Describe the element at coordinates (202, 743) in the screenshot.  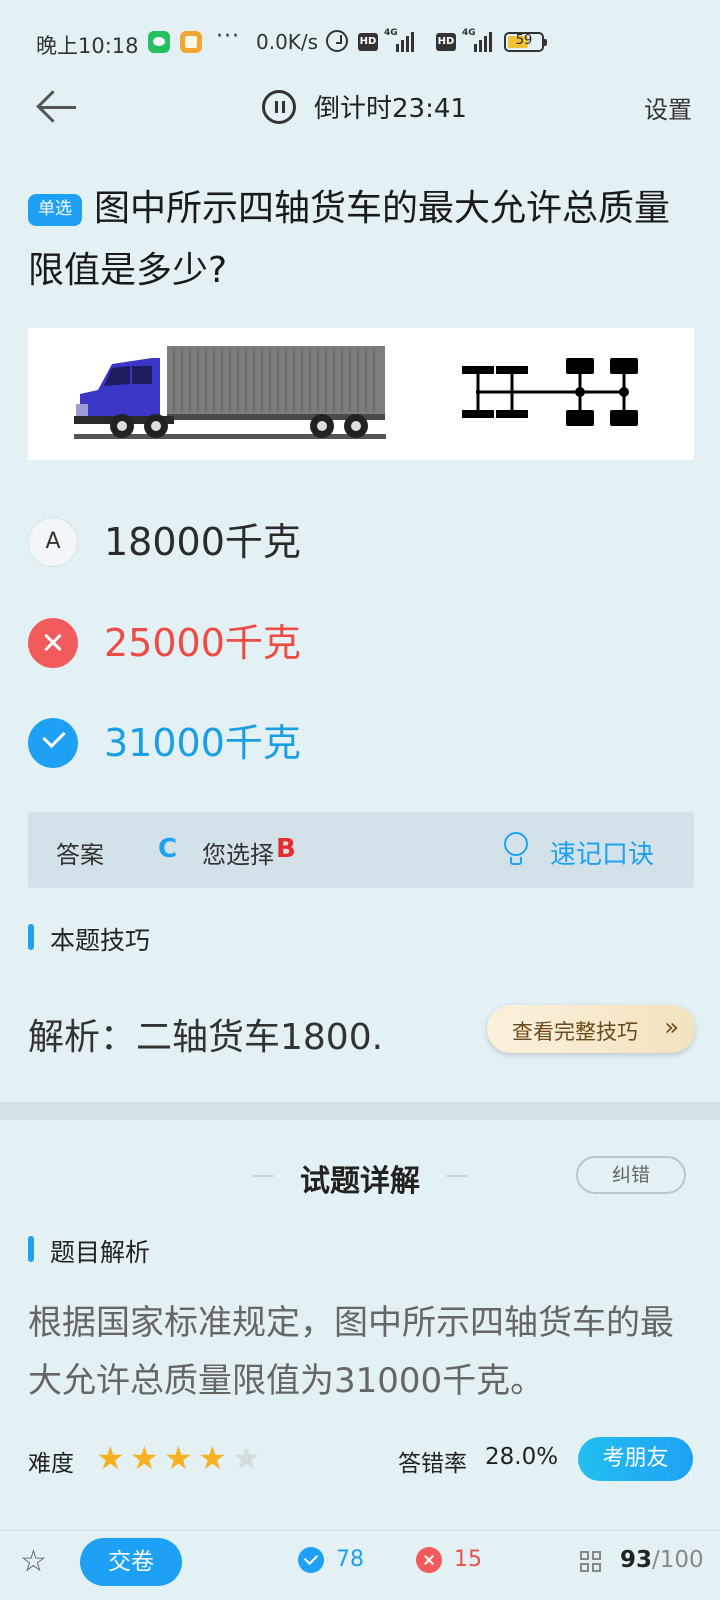
I see `option-c-text: 31000千克` at that location.